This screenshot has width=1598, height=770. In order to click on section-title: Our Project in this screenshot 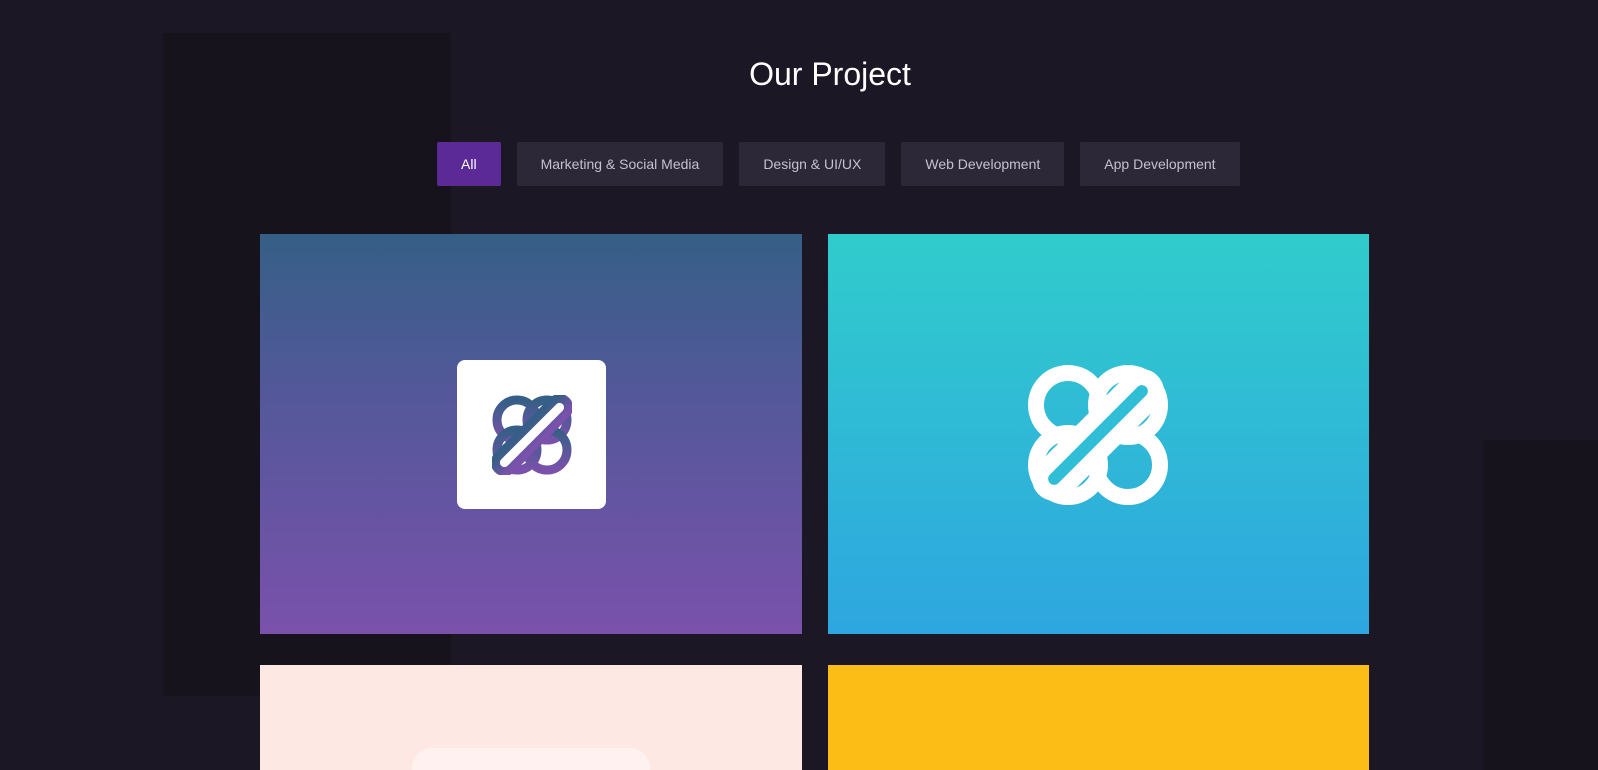, I will do `click(830, 74)`.